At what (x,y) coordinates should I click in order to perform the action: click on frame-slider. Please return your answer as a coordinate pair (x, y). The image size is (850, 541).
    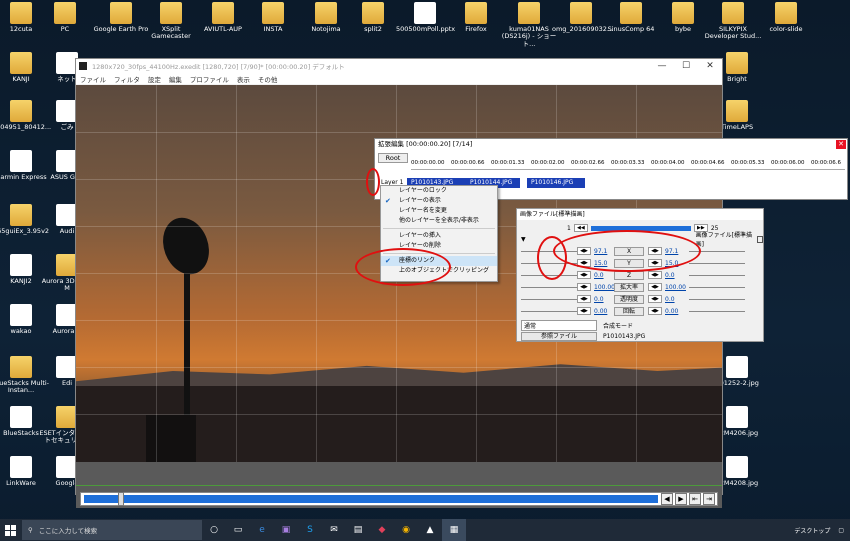
    Looking at the image, I should click on (640, 228).